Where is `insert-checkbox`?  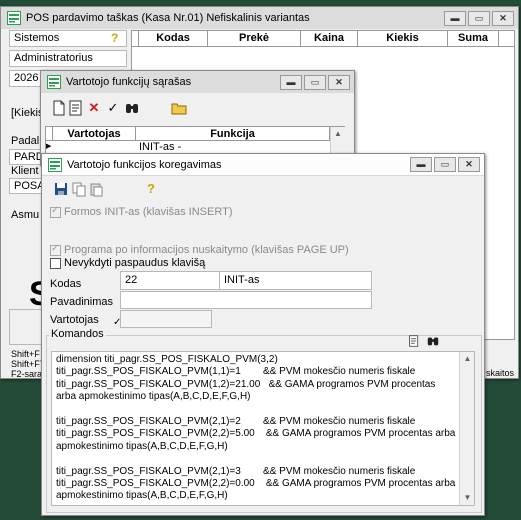
insert-checkbox is located at coordinates (55, 211).